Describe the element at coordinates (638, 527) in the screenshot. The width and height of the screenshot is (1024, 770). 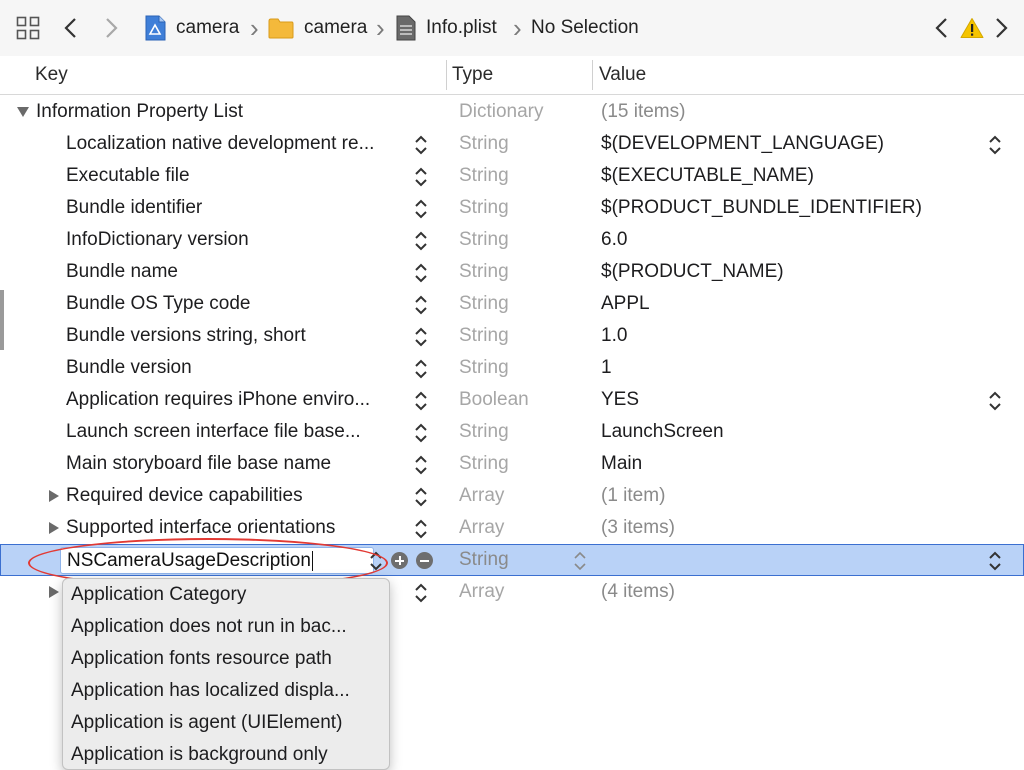
I see `row-value: (3 items)` at that location.